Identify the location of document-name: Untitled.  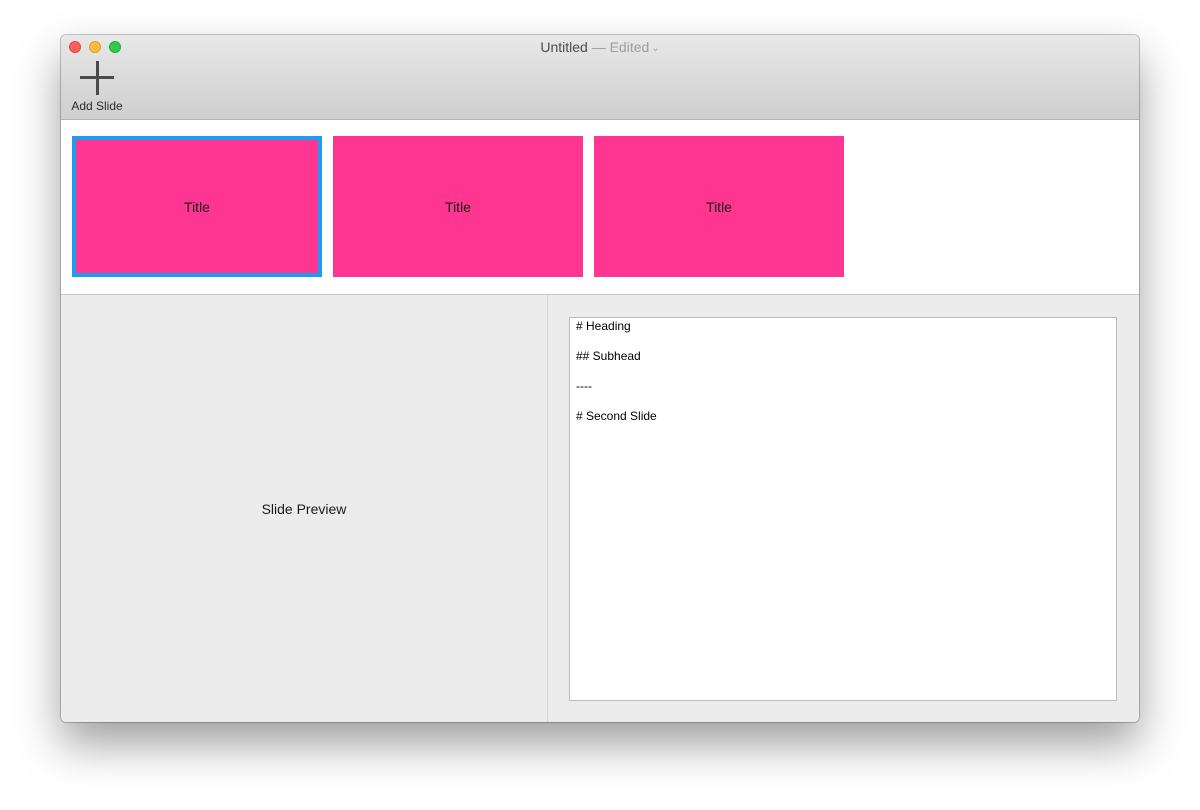
(564, 47).